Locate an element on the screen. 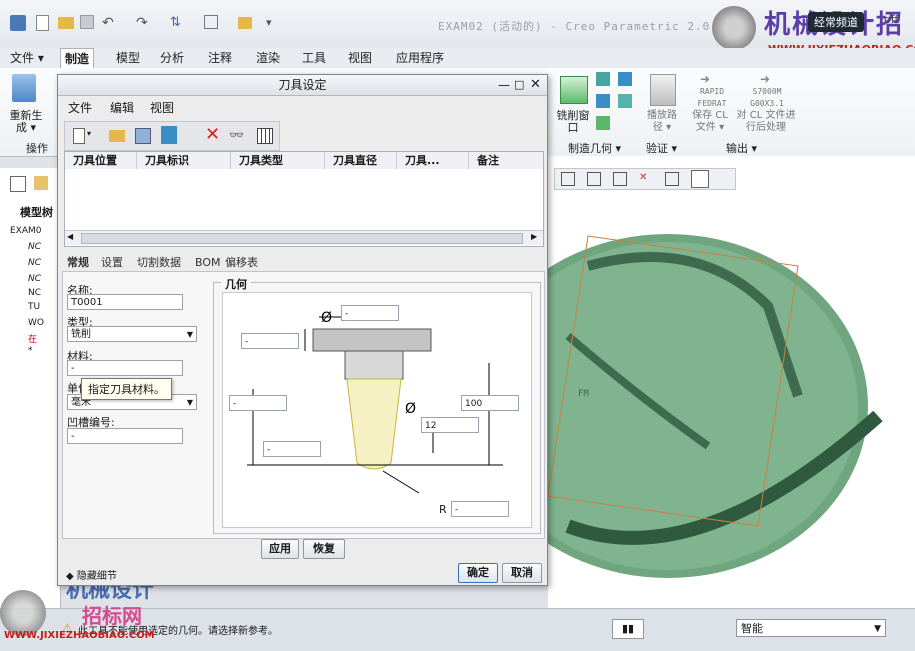  view-manager-icon is located at coordinates (594, 179).